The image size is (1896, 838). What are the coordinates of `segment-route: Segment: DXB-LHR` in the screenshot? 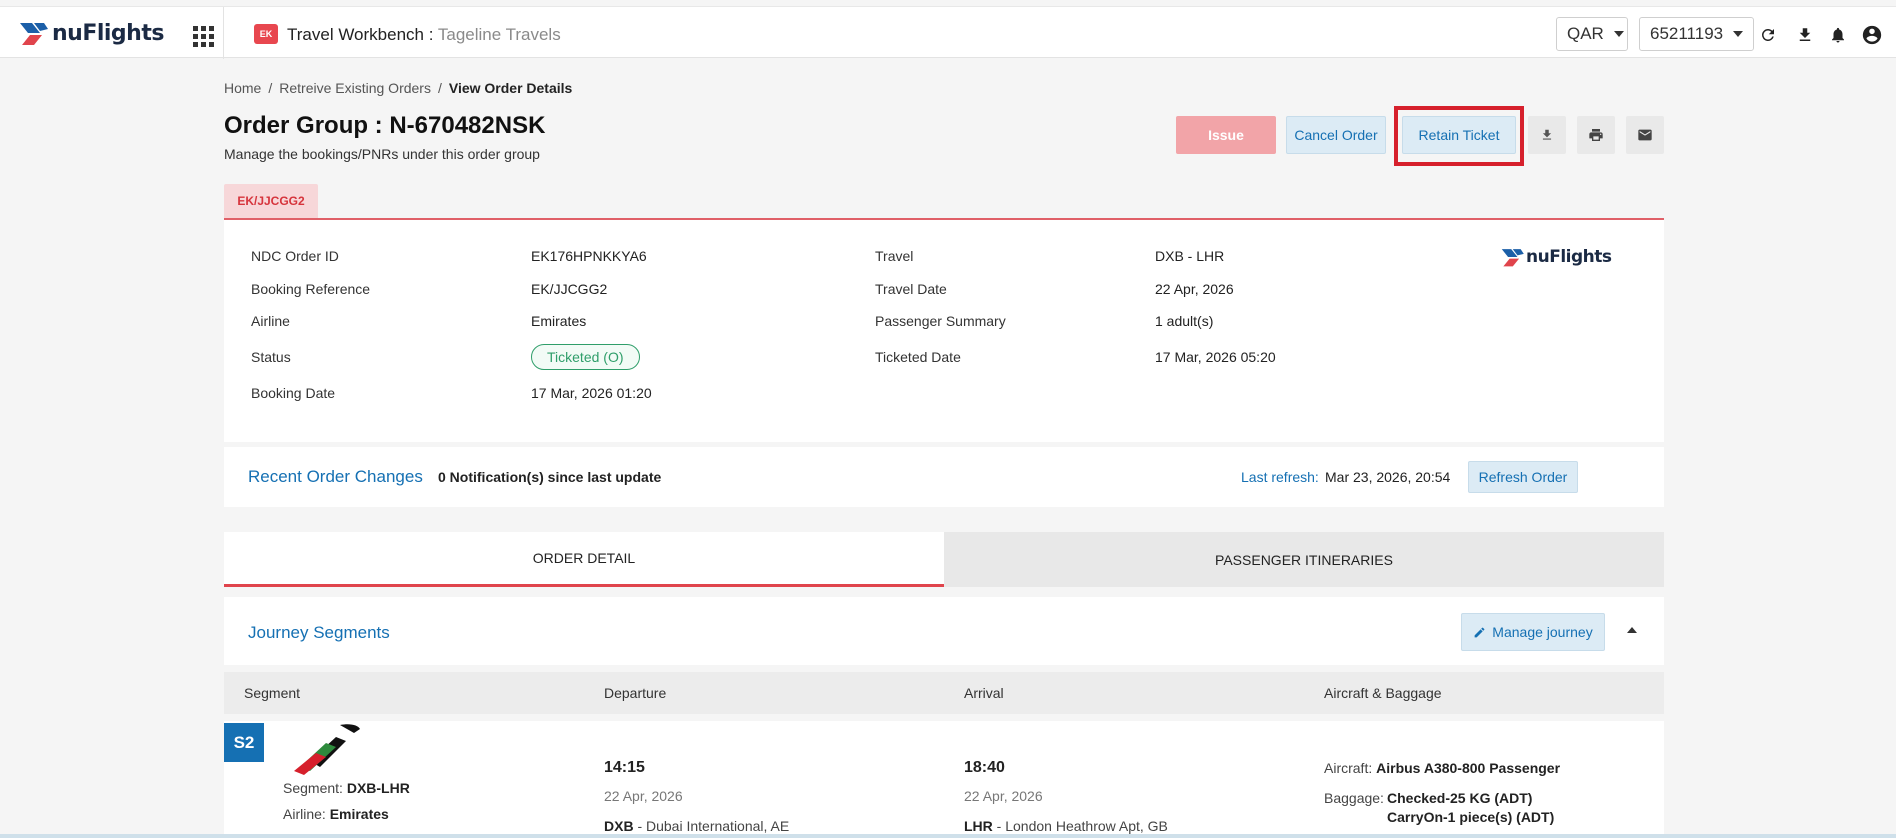 It's located at (346, 788).